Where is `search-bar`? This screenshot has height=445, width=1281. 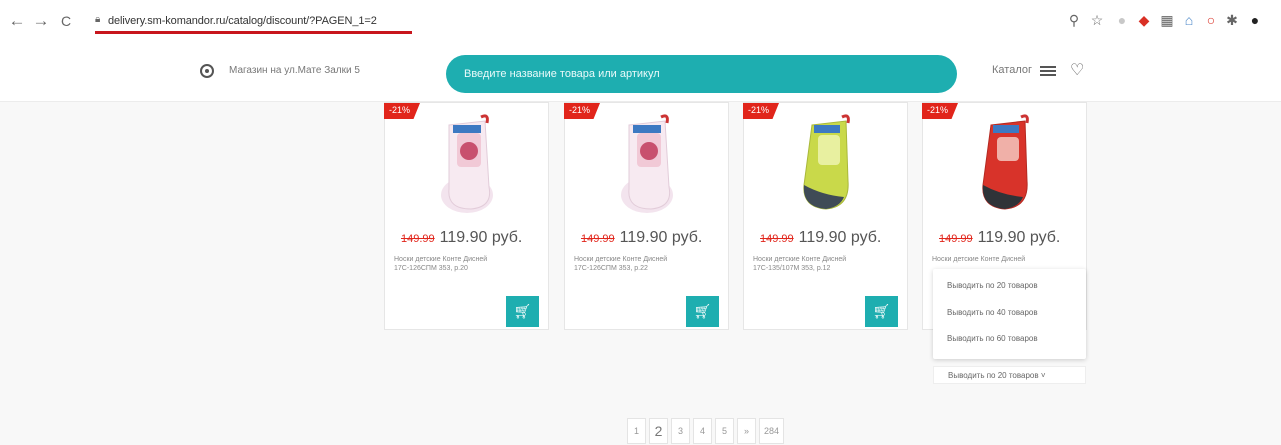
search-bar is located at coordinates (701, 74).